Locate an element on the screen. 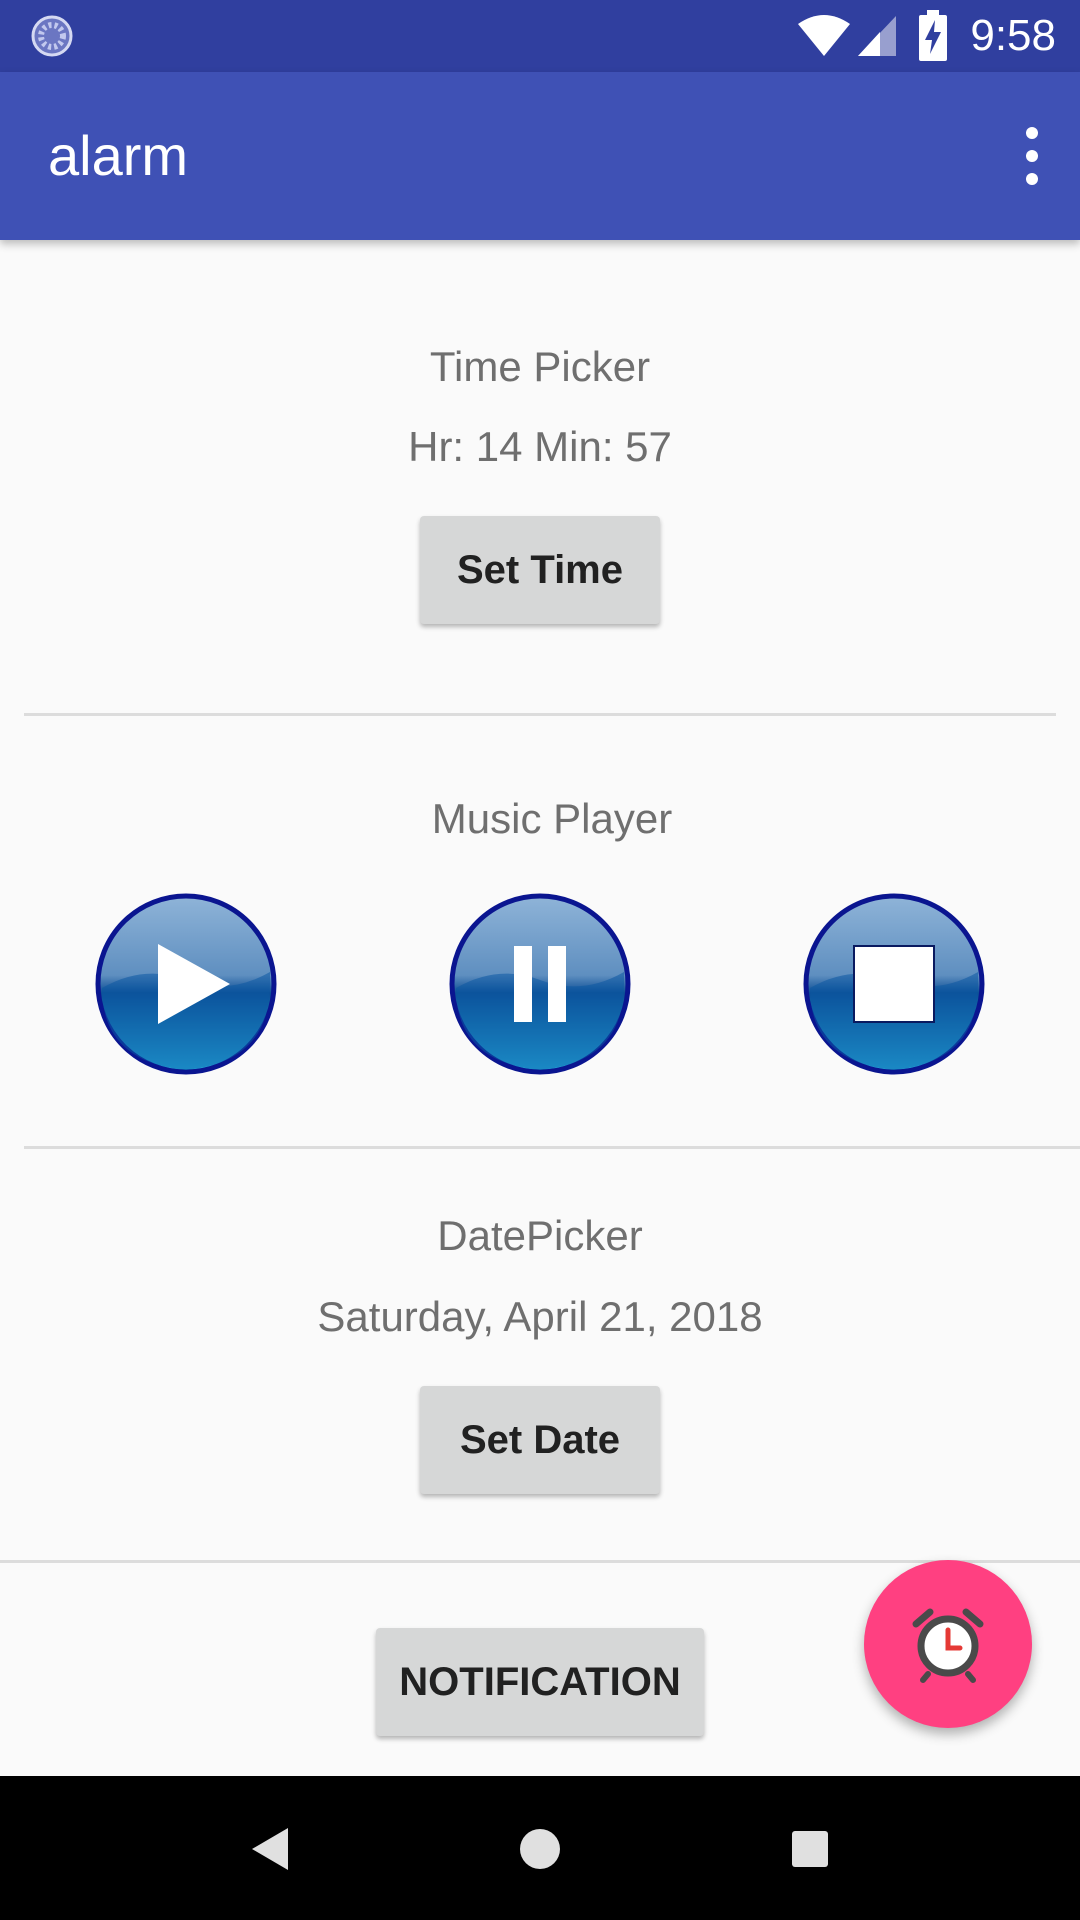 This screenshot has width=1080, height=1920. back-button is located at coordinates (271, 1849).